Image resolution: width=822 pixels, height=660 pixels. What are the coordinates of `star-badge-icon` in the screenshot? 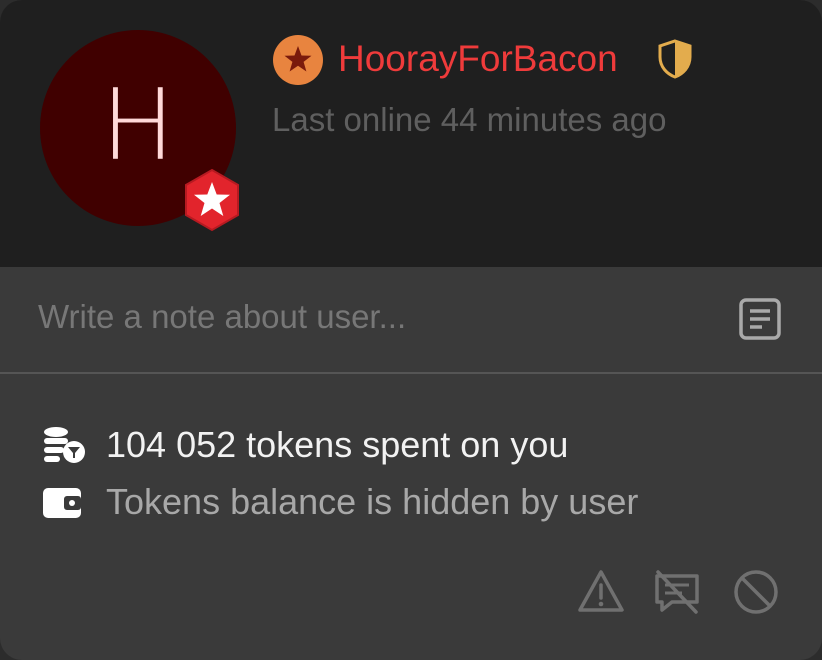 It's located at (298, 60).